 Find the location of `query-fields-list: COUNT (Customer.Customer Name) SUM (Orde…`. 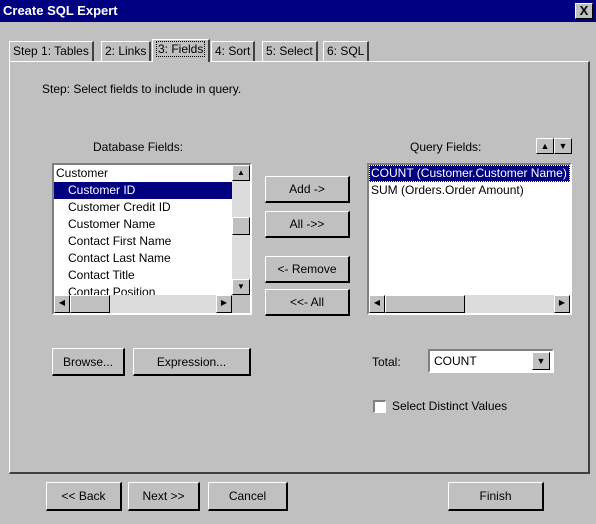

query-fields-list: COUNT (Customer.Customer Name) SUM (Orde… is located at coordinates (469, 239).